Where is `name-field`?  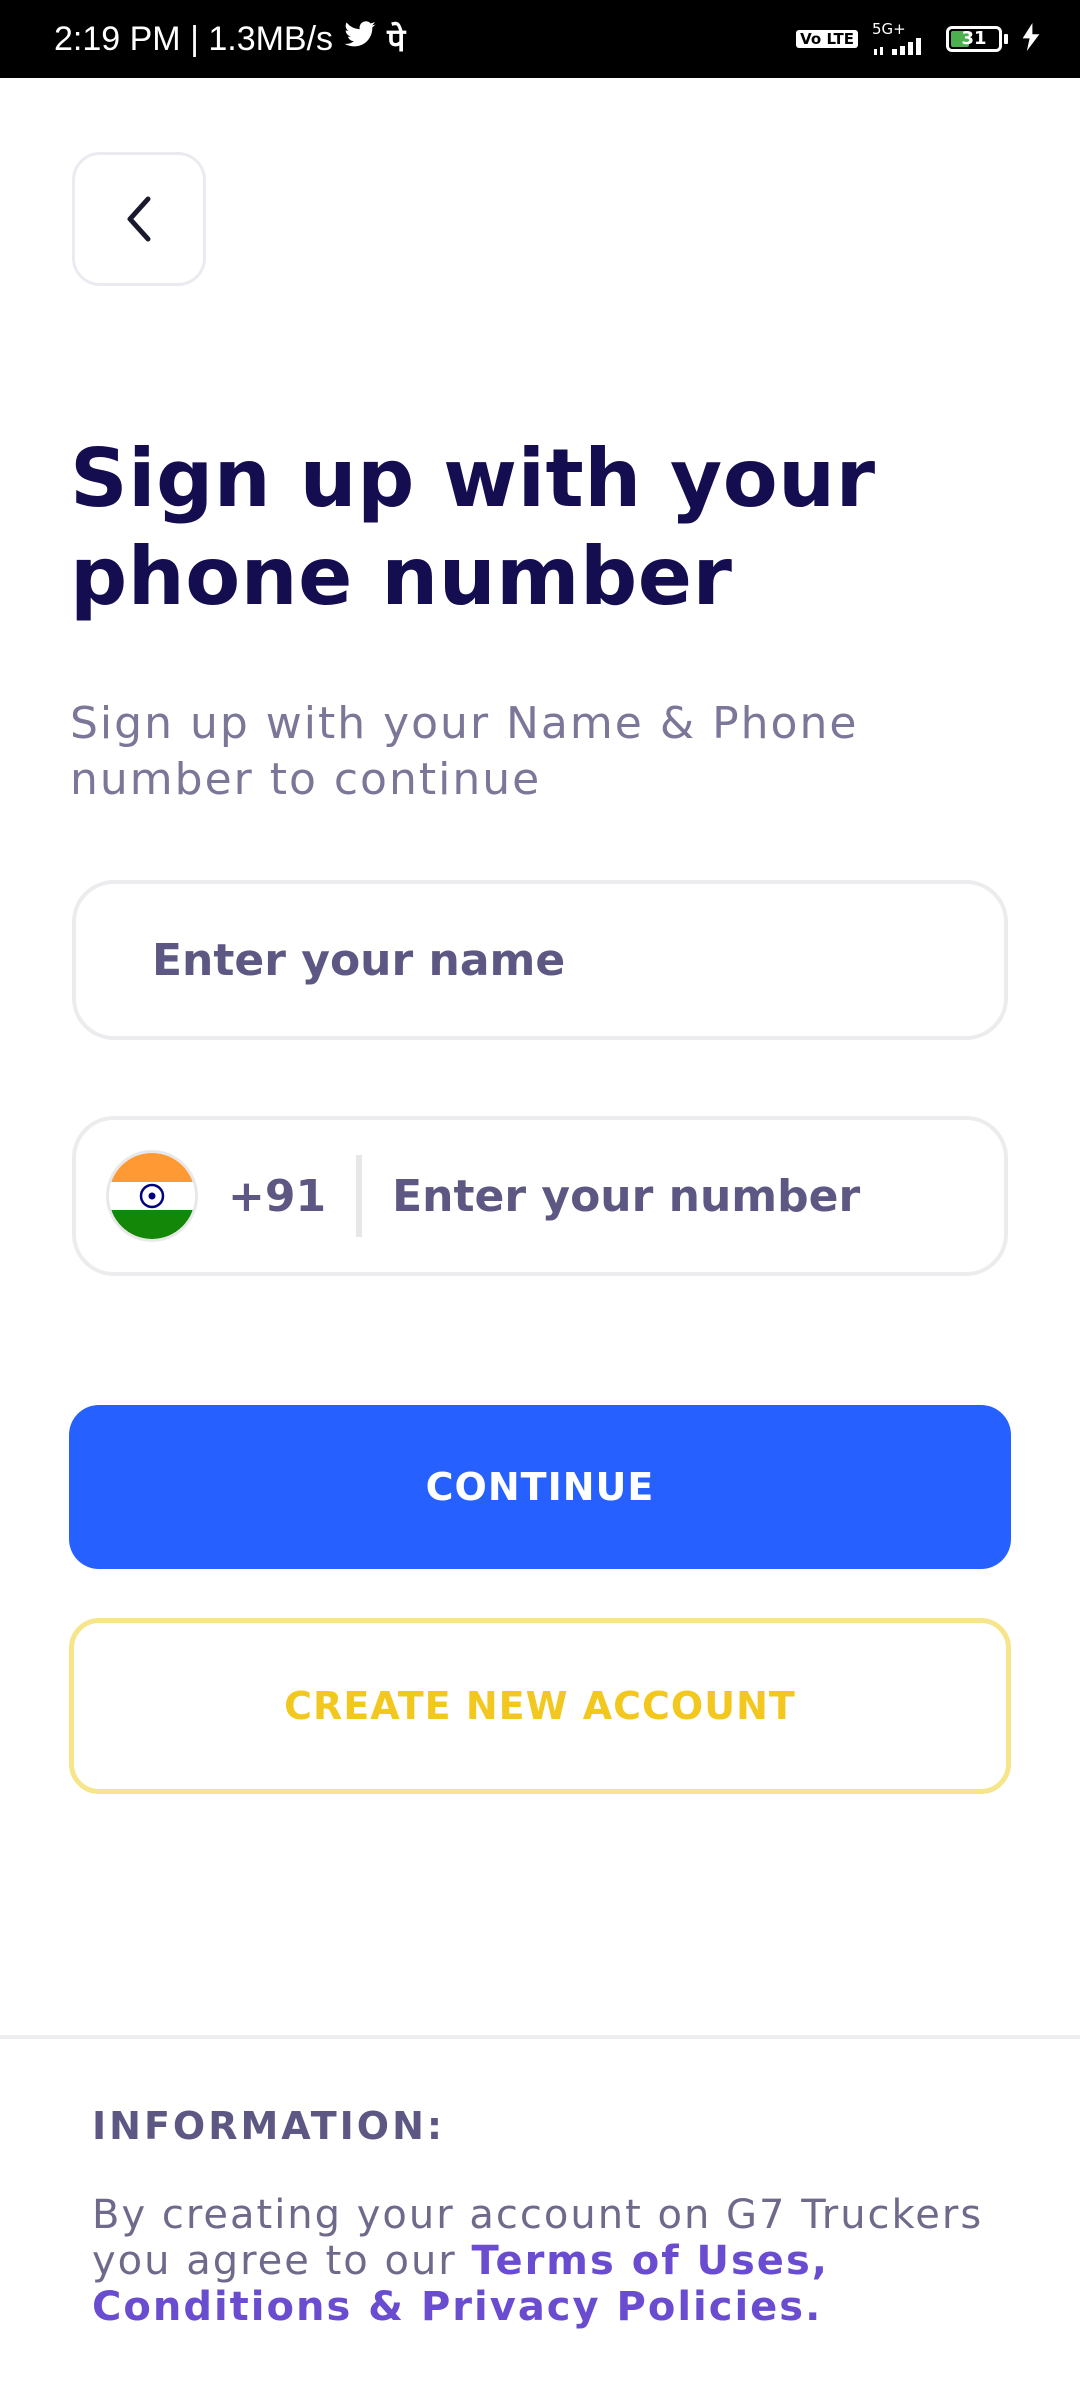 name-field is located at coordinates (540, 960).